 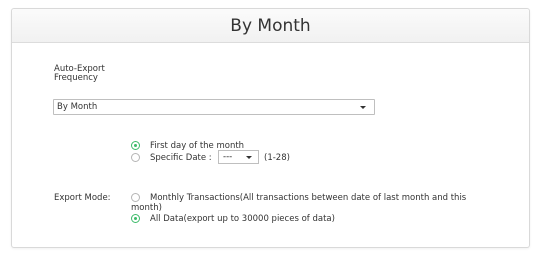 What do you see at coordinates (214, 107) in the screenshot?
I see `frequency-select: By Month` at bounding box center [214, 107].